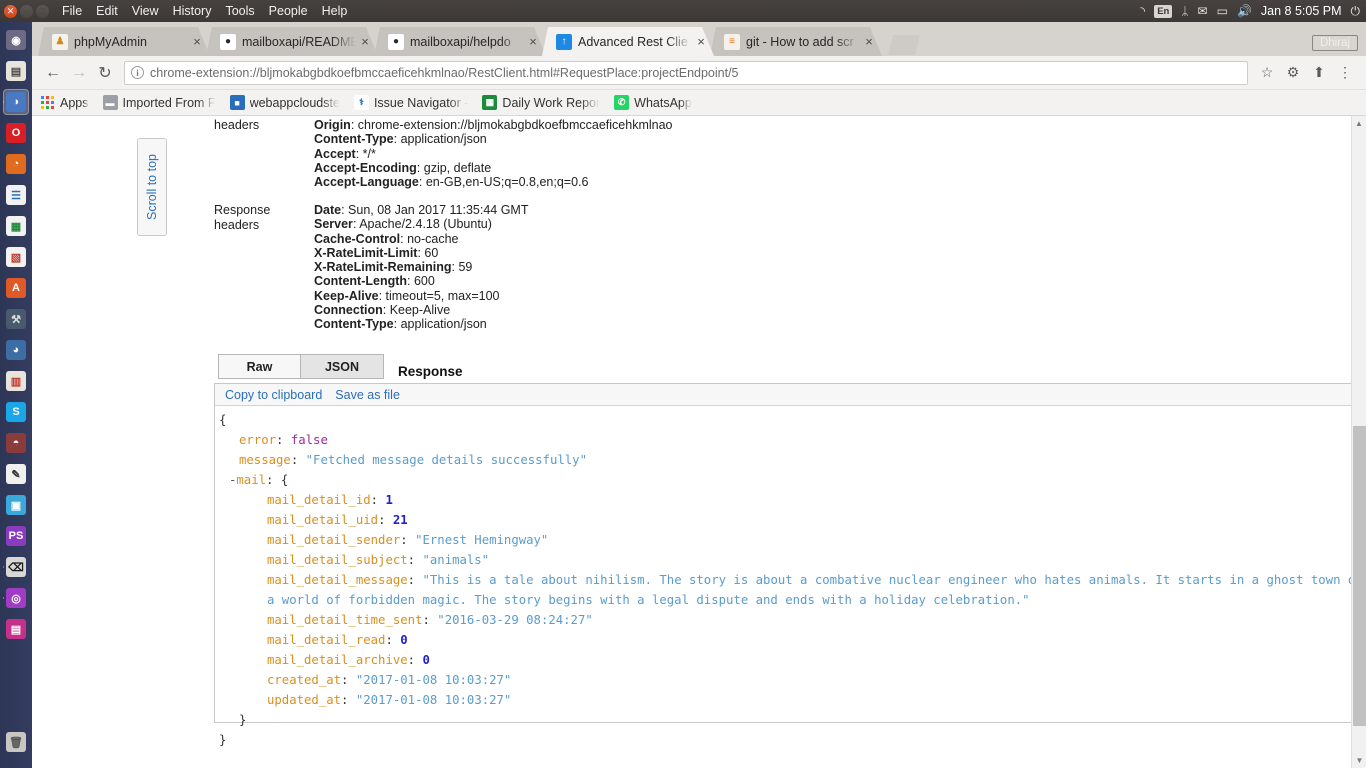 The height and width of the screenshot is (768, 1366). Describe the element at coordinates (16, 381) in the screenshot. I see `launcher-item-amazon-shortcut: ▥` at that location.